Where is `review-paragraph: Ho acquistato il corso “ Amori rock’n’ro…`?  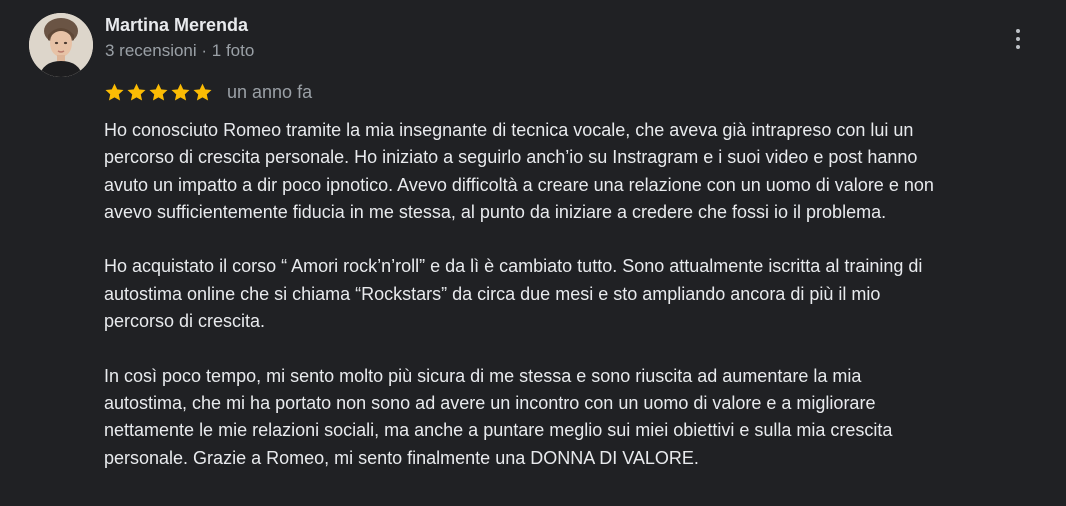 review-paragraph: Ho acquistato il corso “ Amori rock’n’ro… is located at coordinates (513, 294).